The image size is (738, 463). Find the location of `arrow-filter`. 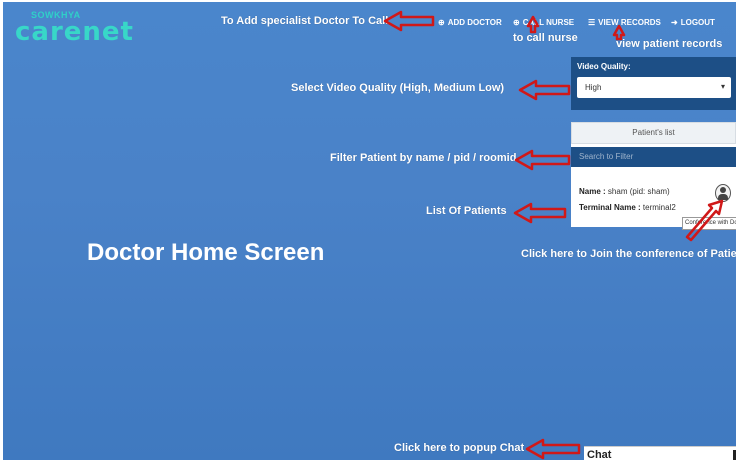

arrow-filter is located at coordinates (542, 160).